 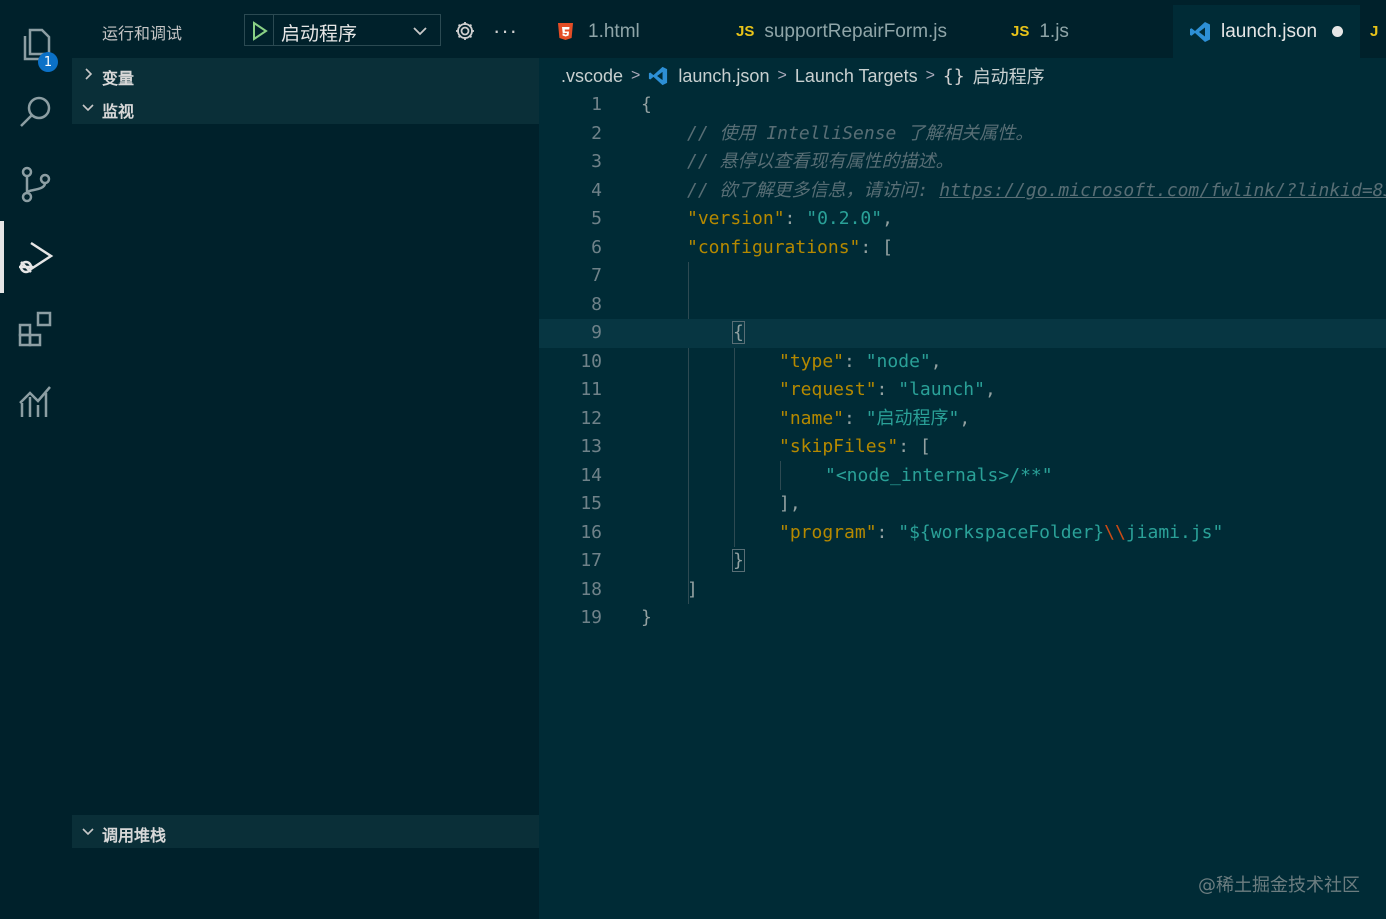 I want to click on json-key: "configurations", so click(x=774, y=247).